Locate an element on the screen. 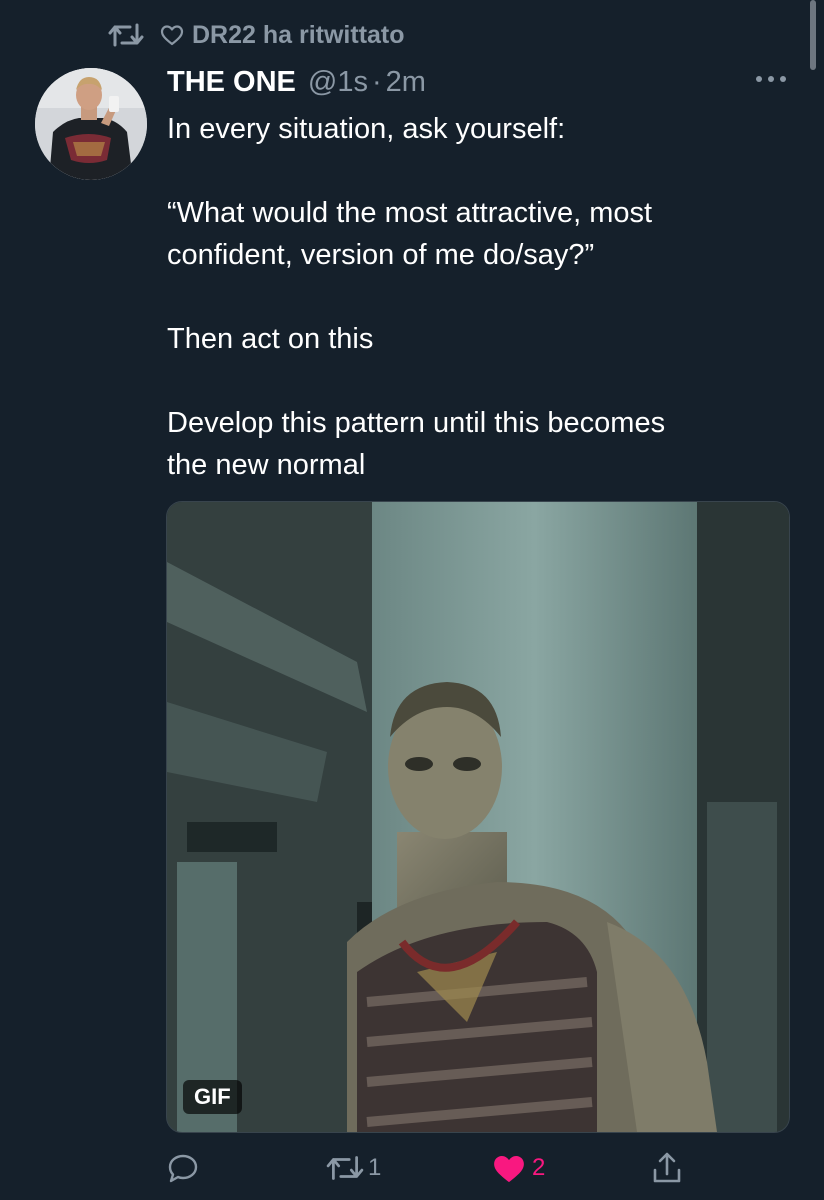 The height and width of the screenshot is (1200, 824). share-button is located at coordinates (667, 1168).